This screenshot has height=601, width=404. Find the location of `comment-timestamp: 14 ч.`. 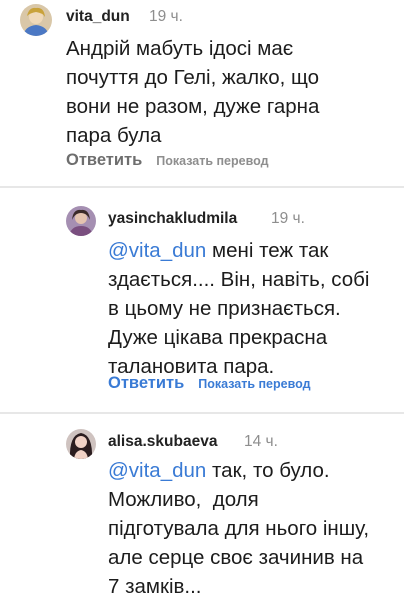

comment-timestamp: 14 ч. is located at coordinates (261, 441).